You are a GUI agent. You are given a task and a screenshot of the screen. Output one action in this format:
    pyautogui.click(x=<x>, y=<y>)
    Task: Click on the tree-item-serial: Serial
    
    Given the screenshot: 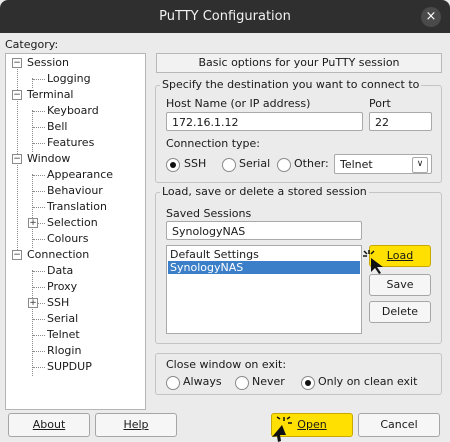 What is the action you would take?
    pyautogui.click(x=62, y=319)
    